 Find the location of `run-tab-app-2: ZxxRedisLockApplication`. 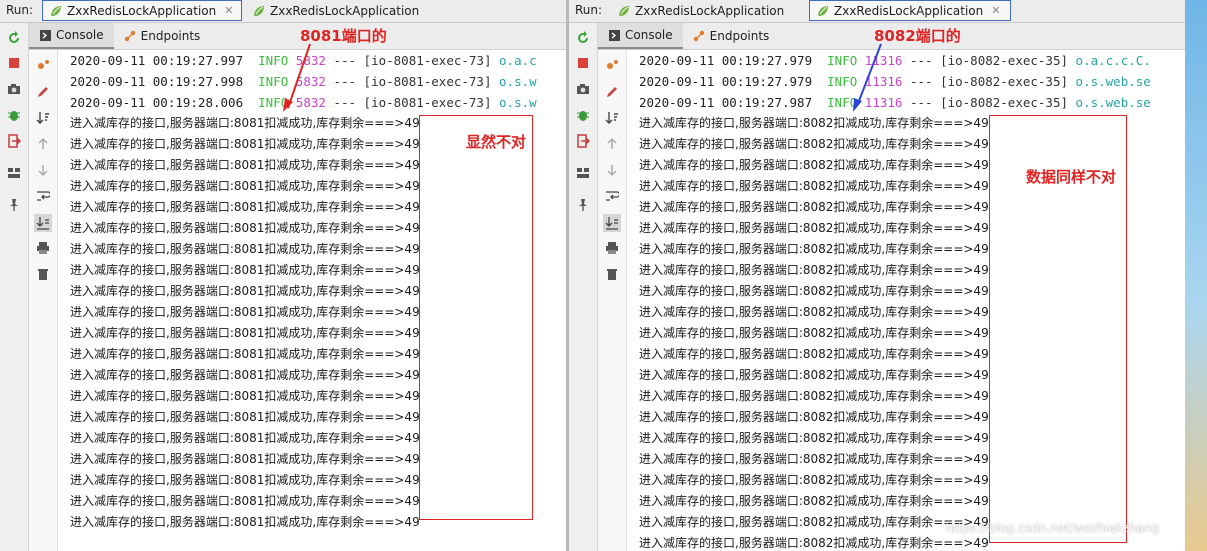

run-tab-app-2: ZxxRedisLockApplication is located at coordinates (346, 10).